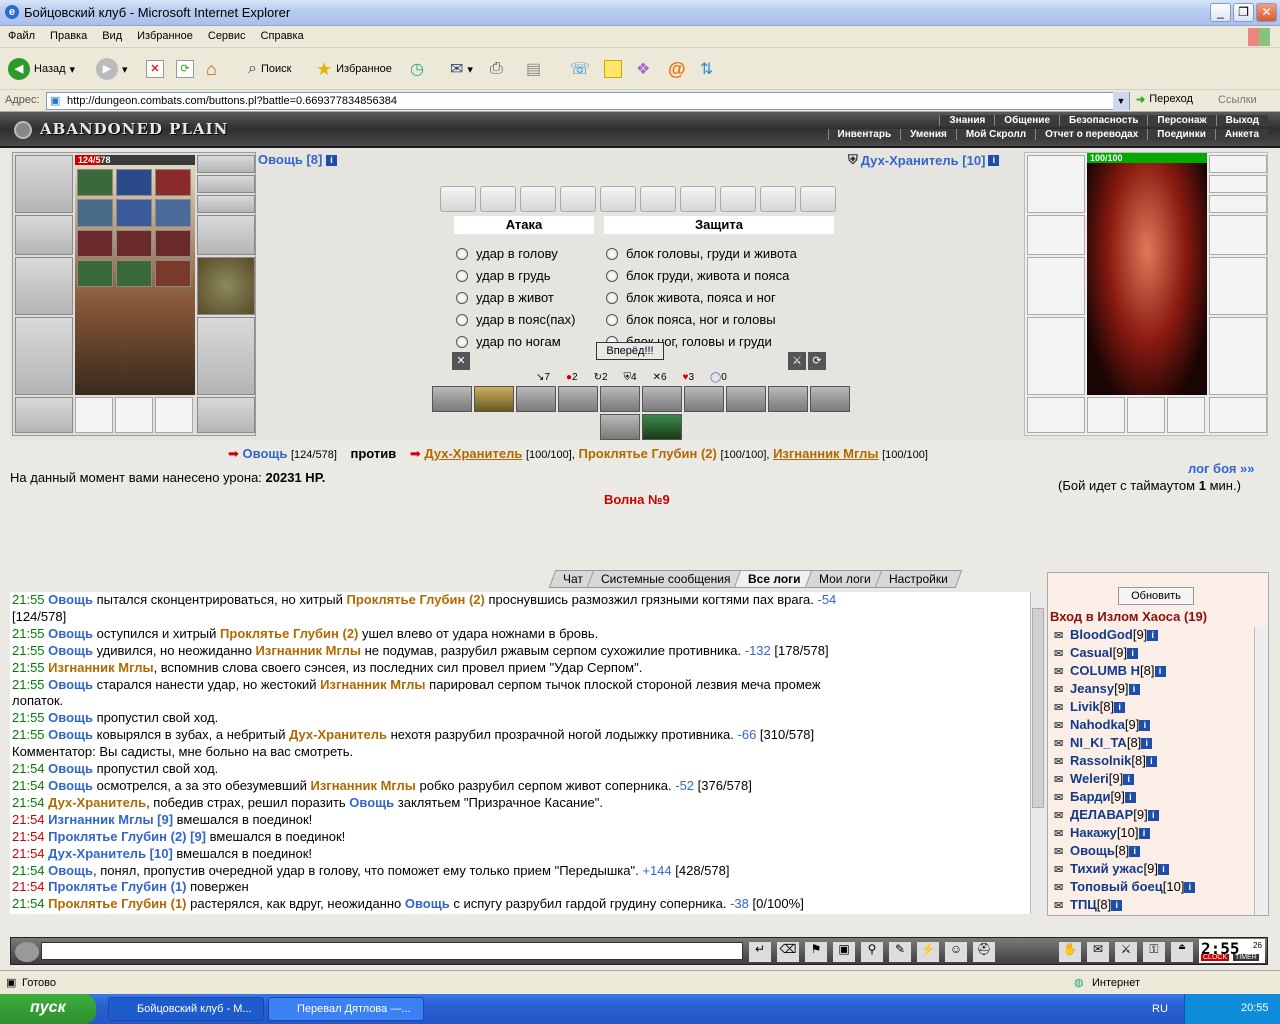 This screenshot has height=1024, width=1280. Describe the element at coordinates (1220, 12) in the screenshot. I see `minimize-button: _` at that location.